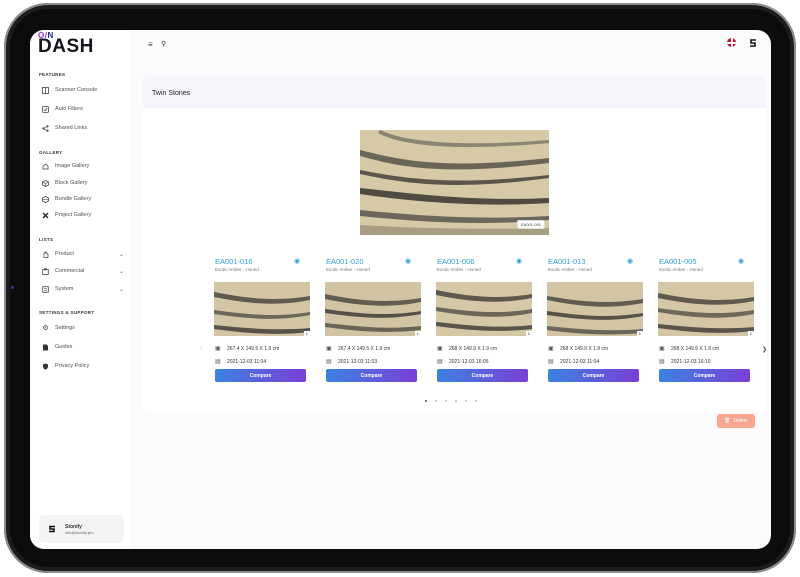  I want to click on camera-dot, so click(12, 287).